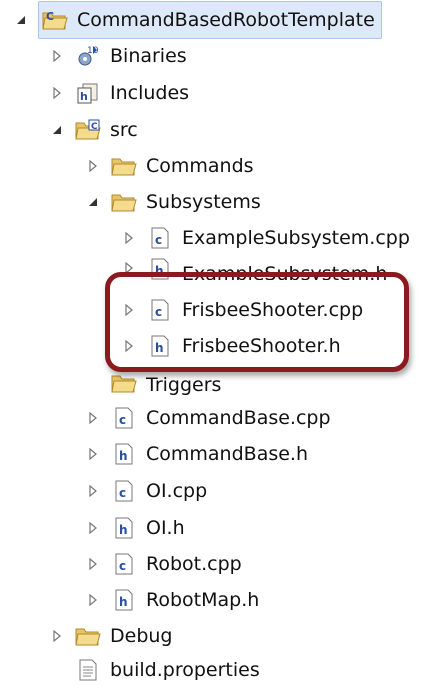 This screenshot has width=440, height=688. I want to click on tree-item-label: ExampleSubsystem.cpp, so click(296, 238).